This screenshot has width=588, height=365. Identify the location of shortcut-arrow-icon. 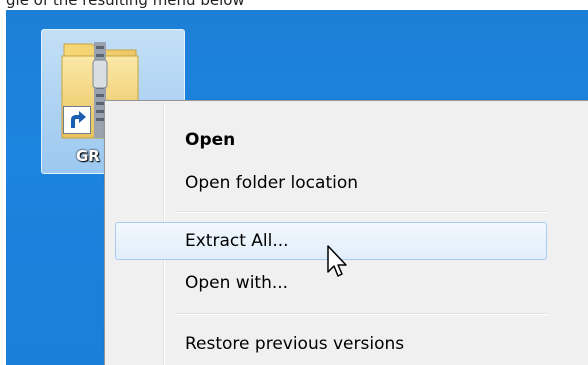
(77, 120).